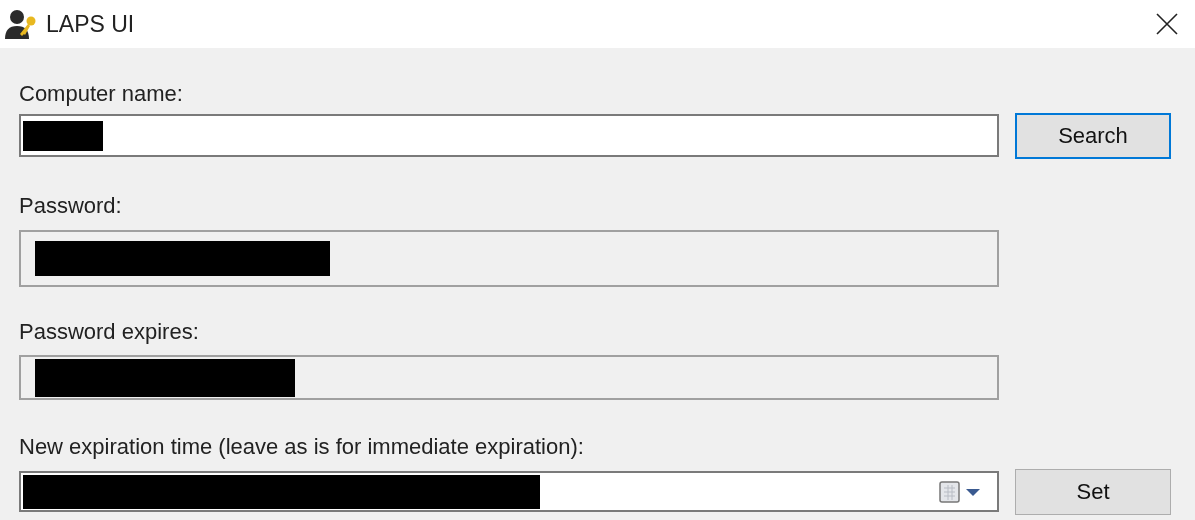  Describe the element at coordinates (961, 491) in the screenshot. I see `calendar-dropdown-icon` at that location.